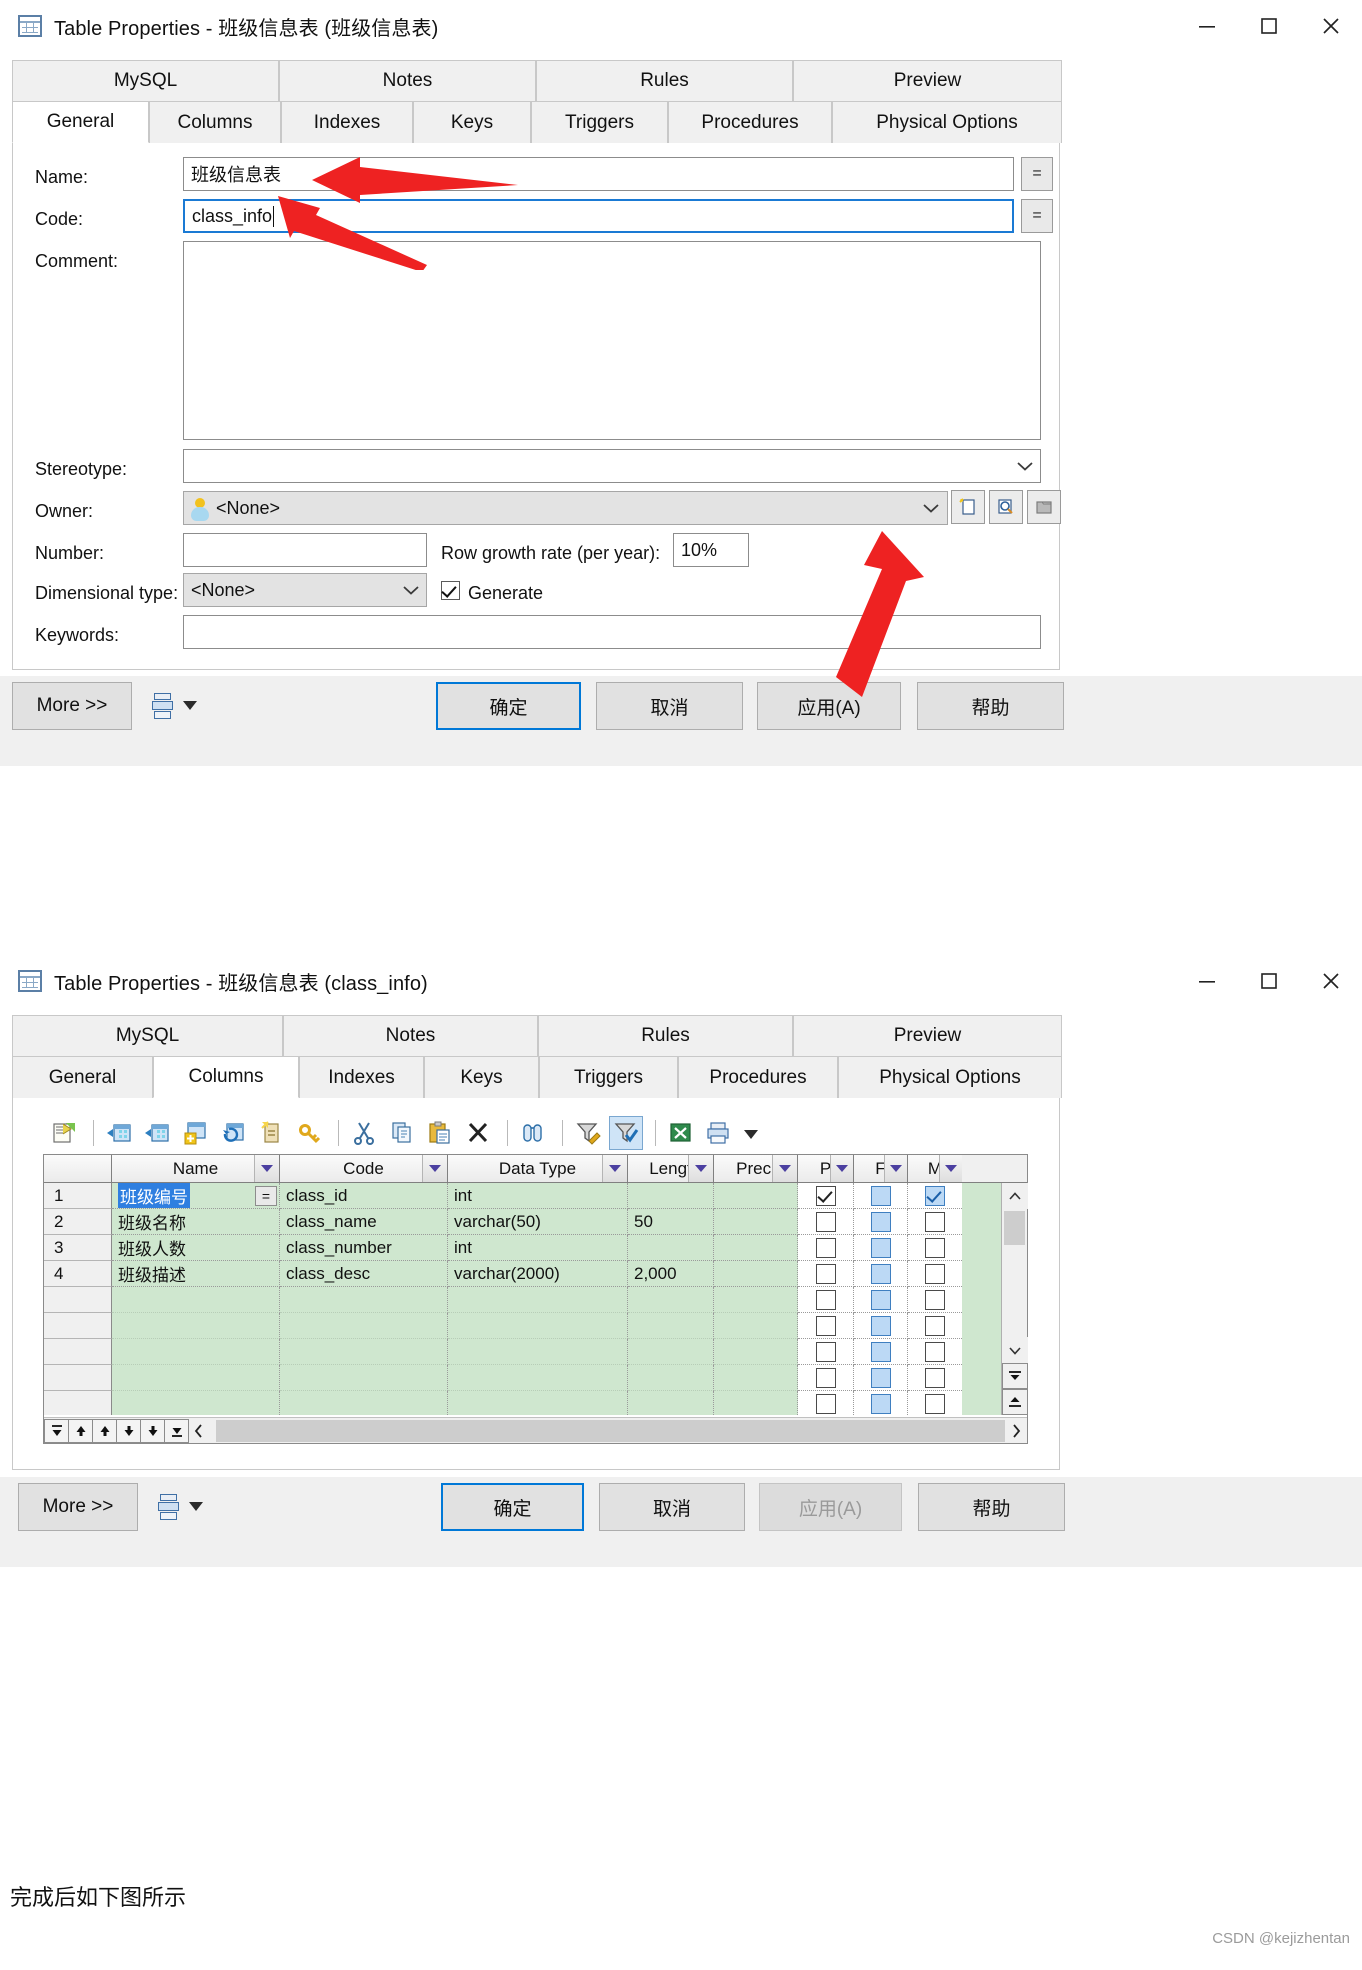 The height and width of the screenshot is (1970, 1362). I want to click on collapse-icon, so click(199, 1430).